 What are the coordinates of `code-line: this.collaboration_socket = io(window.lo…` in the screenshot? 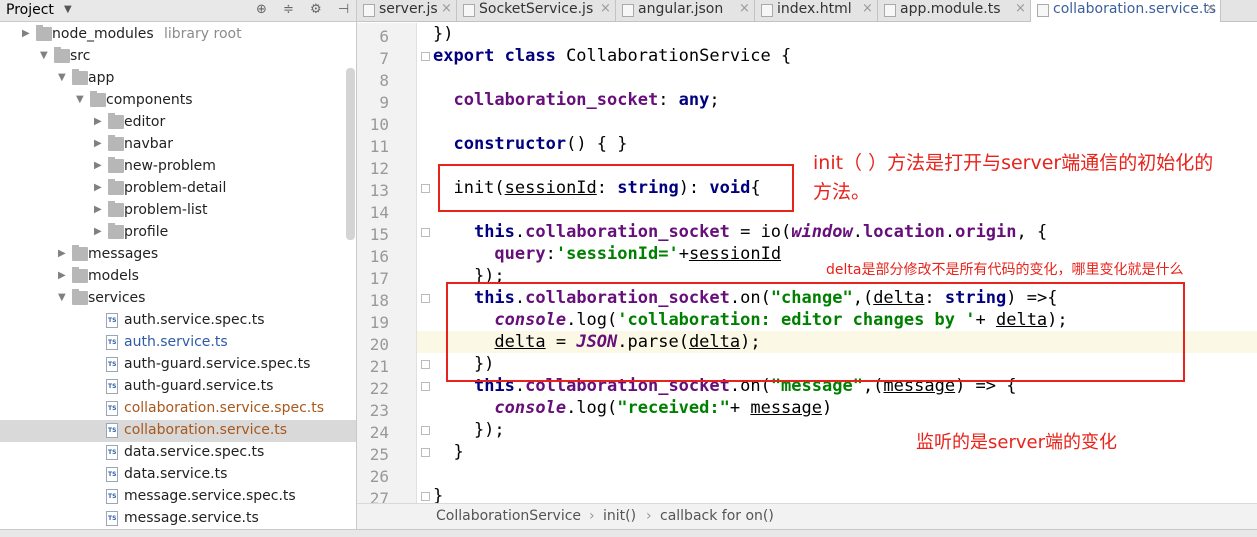 It's located at (845, 232).